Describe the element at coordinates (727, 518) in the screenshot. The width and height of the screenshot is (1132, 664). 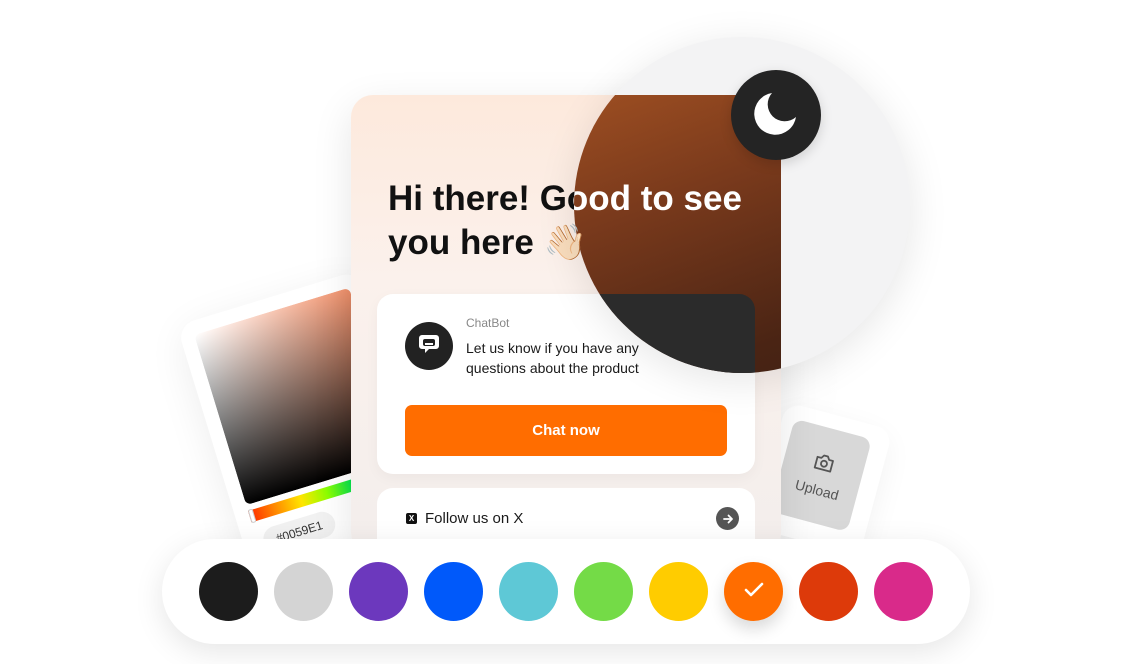
I see `arrow-right-icon` at that location.